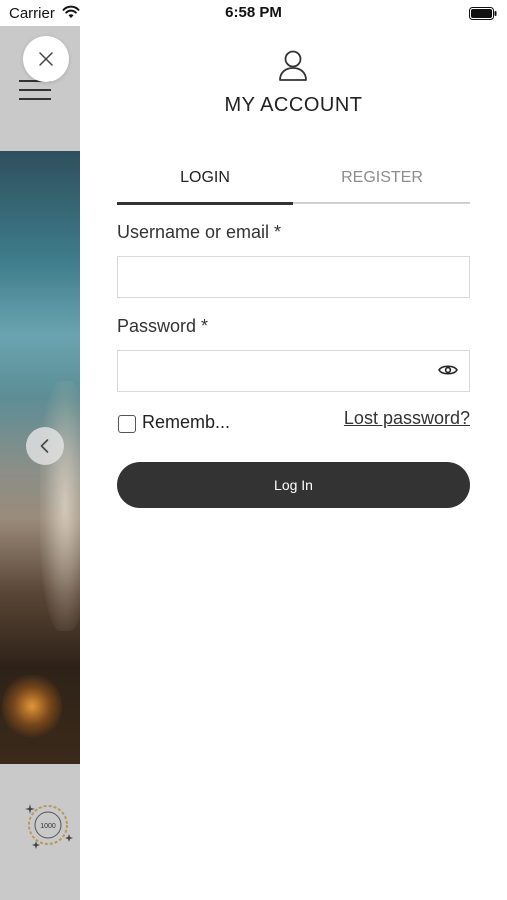 Image resolution: width=507 pixels, height=900 pixels. Describe the element at coordinates (293, 65) in the screenshot. I see `user-icon` at that location.